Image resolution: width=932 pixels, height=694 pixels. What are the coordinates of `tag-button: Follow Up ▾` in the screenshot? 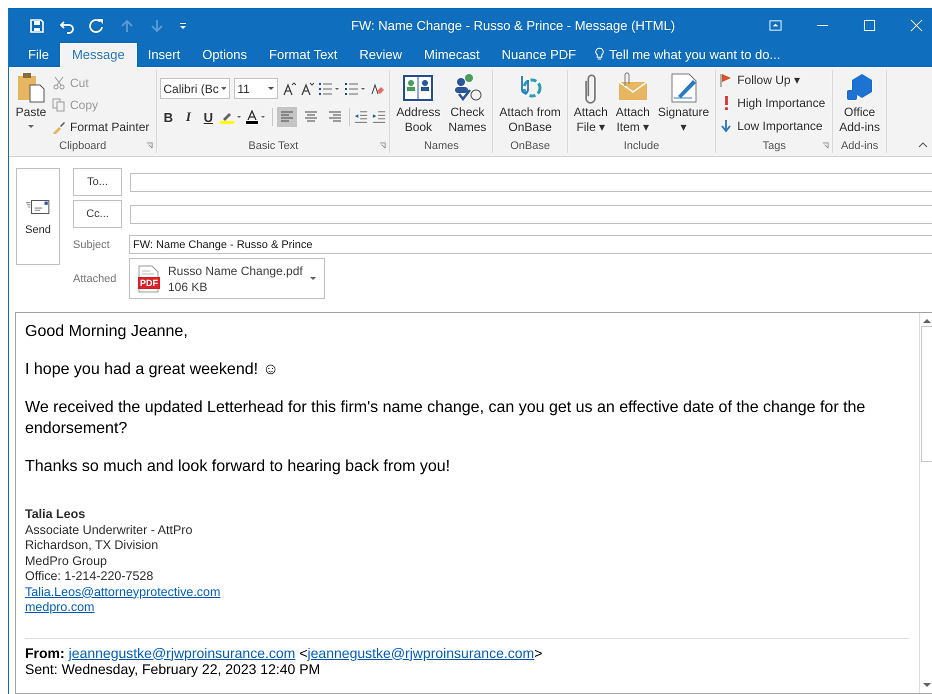 It's located at (774, 80).